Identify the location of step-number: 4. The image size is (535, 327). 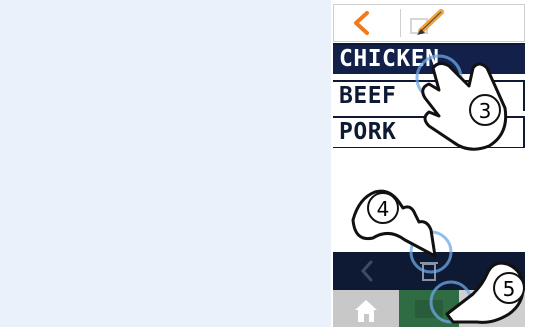
(383, 209).